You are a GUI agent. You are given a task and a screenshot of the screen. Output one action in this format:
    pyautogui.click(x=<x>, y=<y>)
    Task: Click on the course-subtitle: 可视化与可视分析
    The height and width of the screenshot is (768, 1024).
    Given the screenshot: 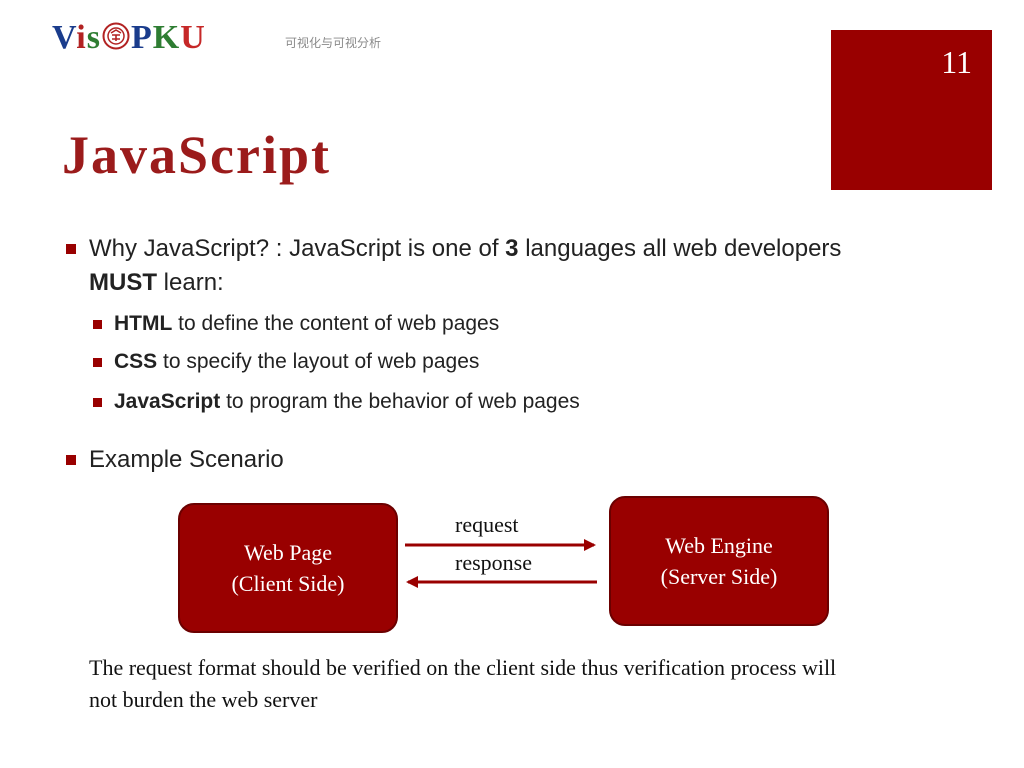 What is the action you would take?
    pyautogui.click(x=333, y=43)
    